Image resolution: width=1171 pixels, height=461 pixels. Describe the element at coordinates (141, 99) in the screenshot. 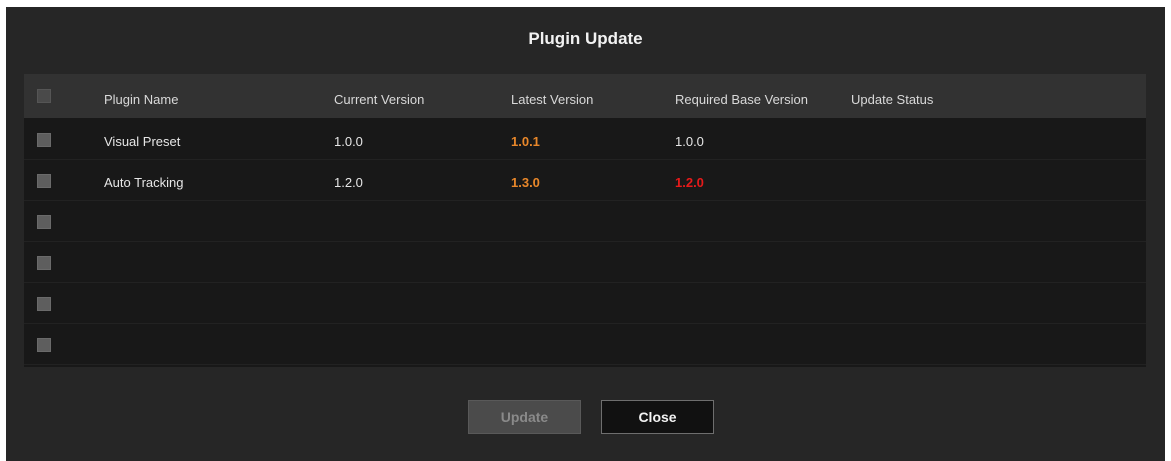

I see `column-header-plugin-name: Plugin Name` at that location.